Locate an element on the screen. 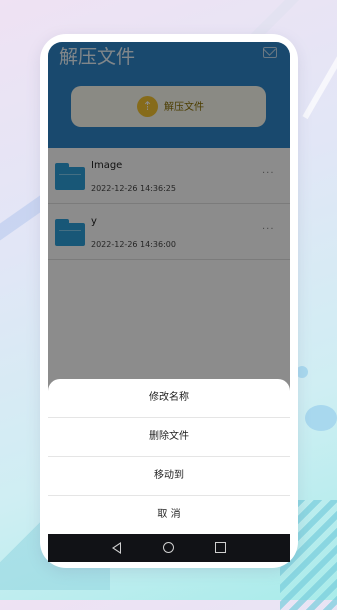 The height and width of the screenshot is (610, 337). system-nav-bar is located at coordinates (169, 548).